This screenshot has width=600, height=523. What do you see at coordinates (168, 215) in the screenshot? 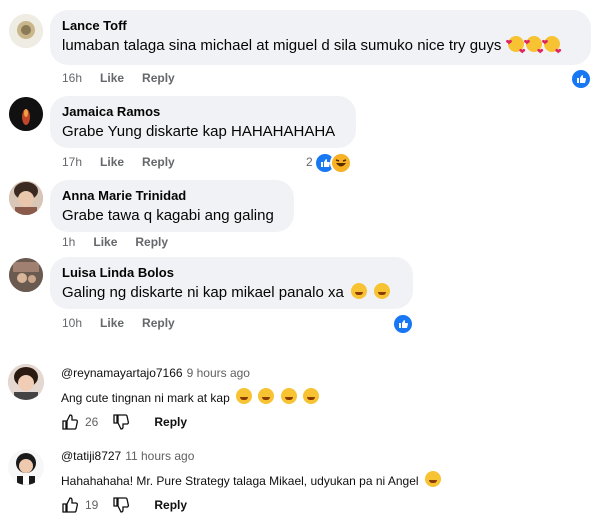
I see `comment-text: Grabe tawa q kagabi ang galing` at bounding box center [168, 215].